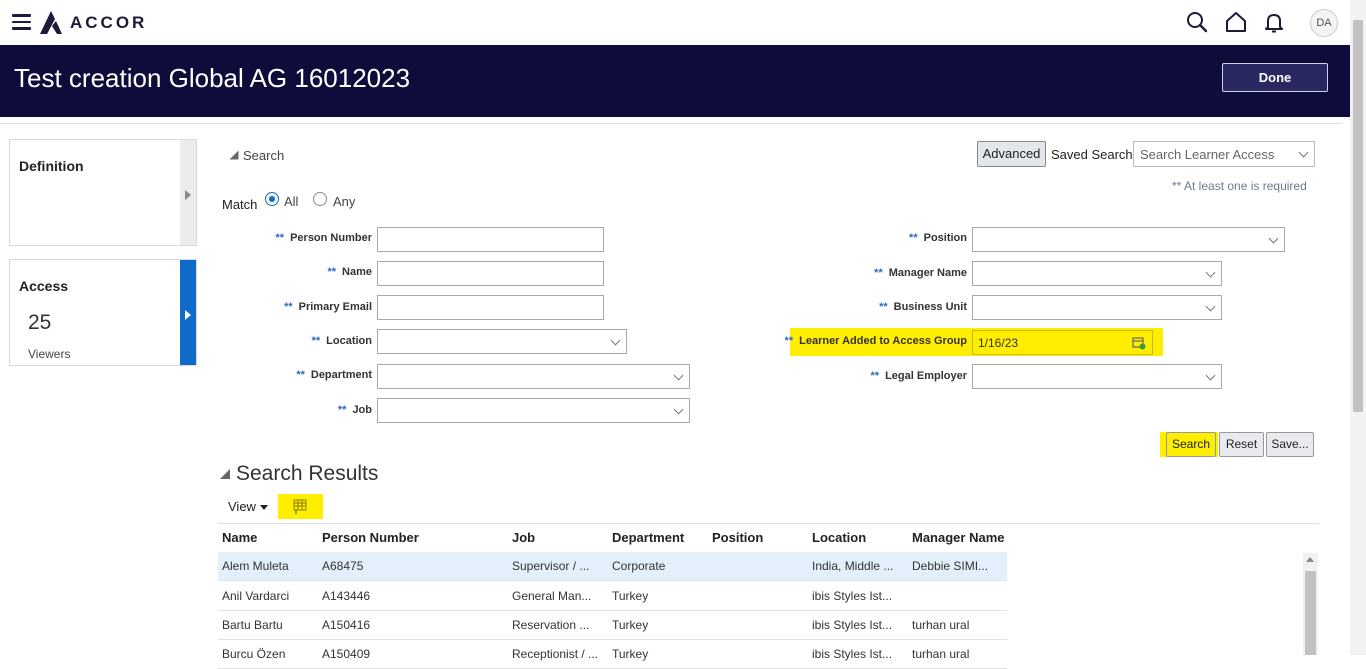 Image resolution: width=1366 pixels, height=669 pixels. I want to click on department-label: ** Department, so click(334, 375).